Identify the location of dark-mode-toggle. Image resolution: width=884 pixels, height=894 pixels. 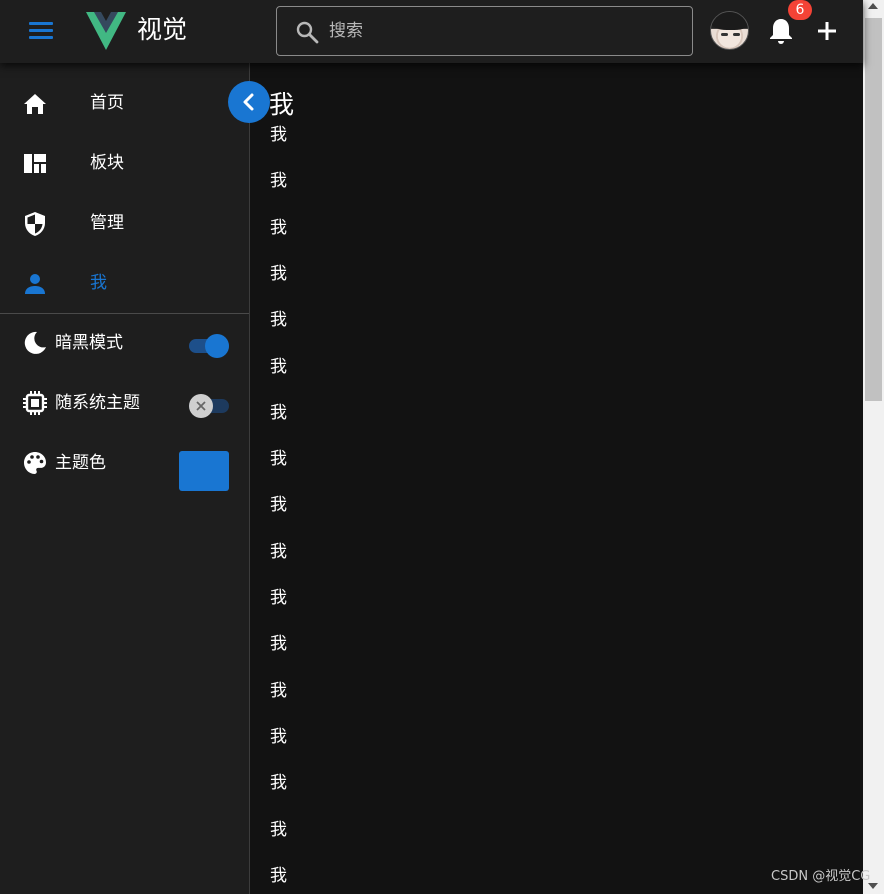
(209, 346).